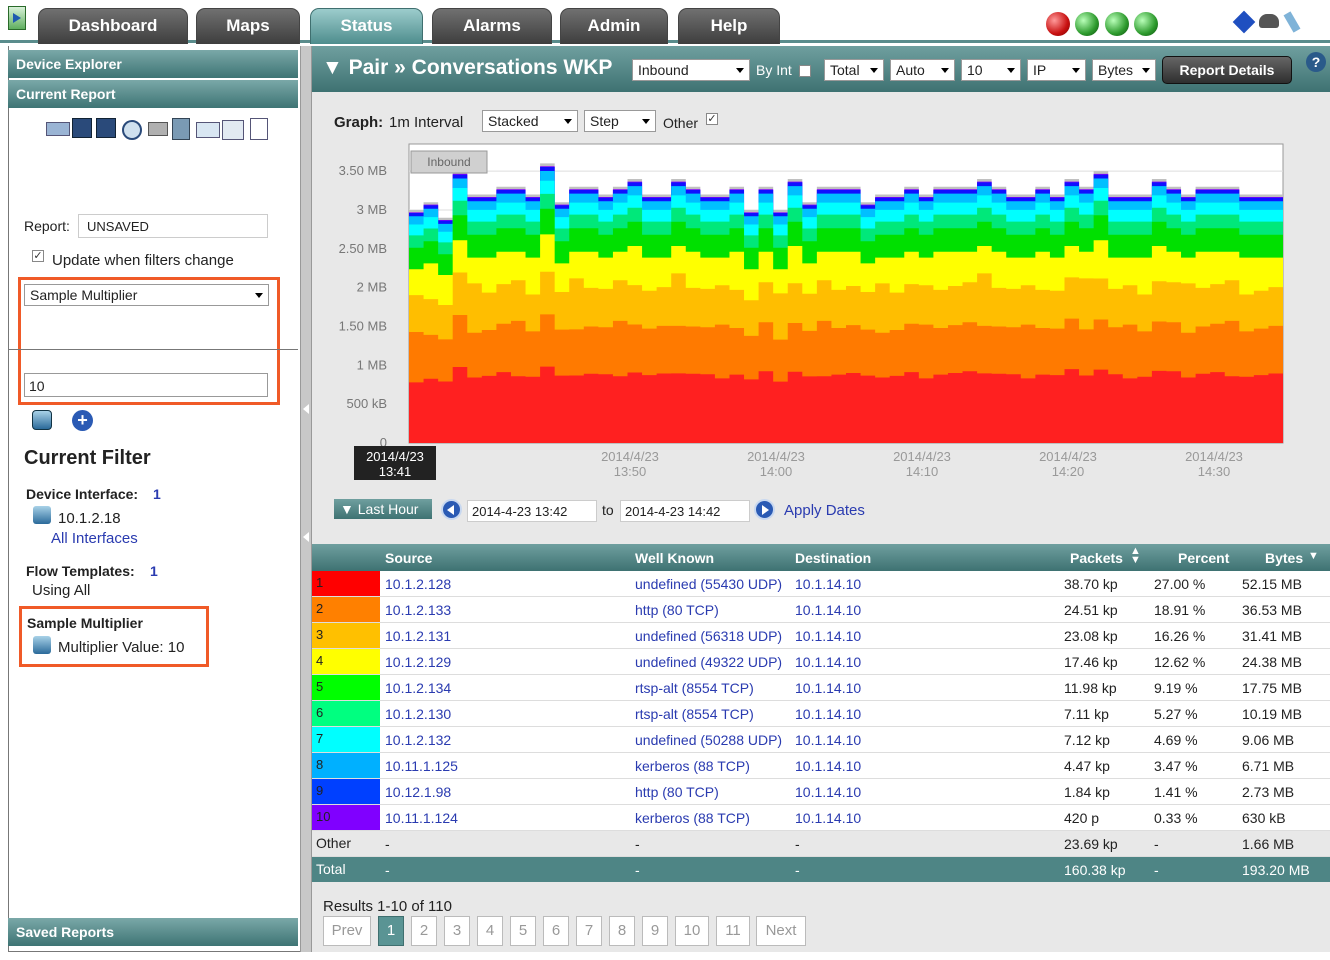 The width and height of the screenshot is (1330, 960). Describe the element at coordinates (674, 558) in the screenshot. I see `col-well-known: Well Known` at that location.